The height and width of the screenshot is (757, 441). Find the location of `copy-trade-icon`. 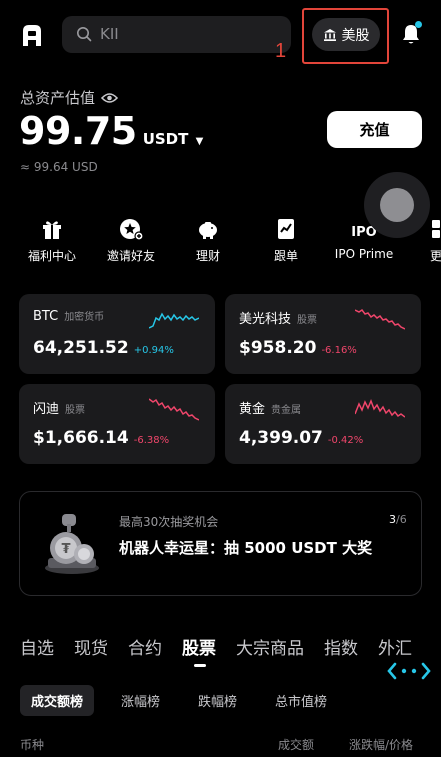

copy-trade-icon is located at coordinates (286, 229).